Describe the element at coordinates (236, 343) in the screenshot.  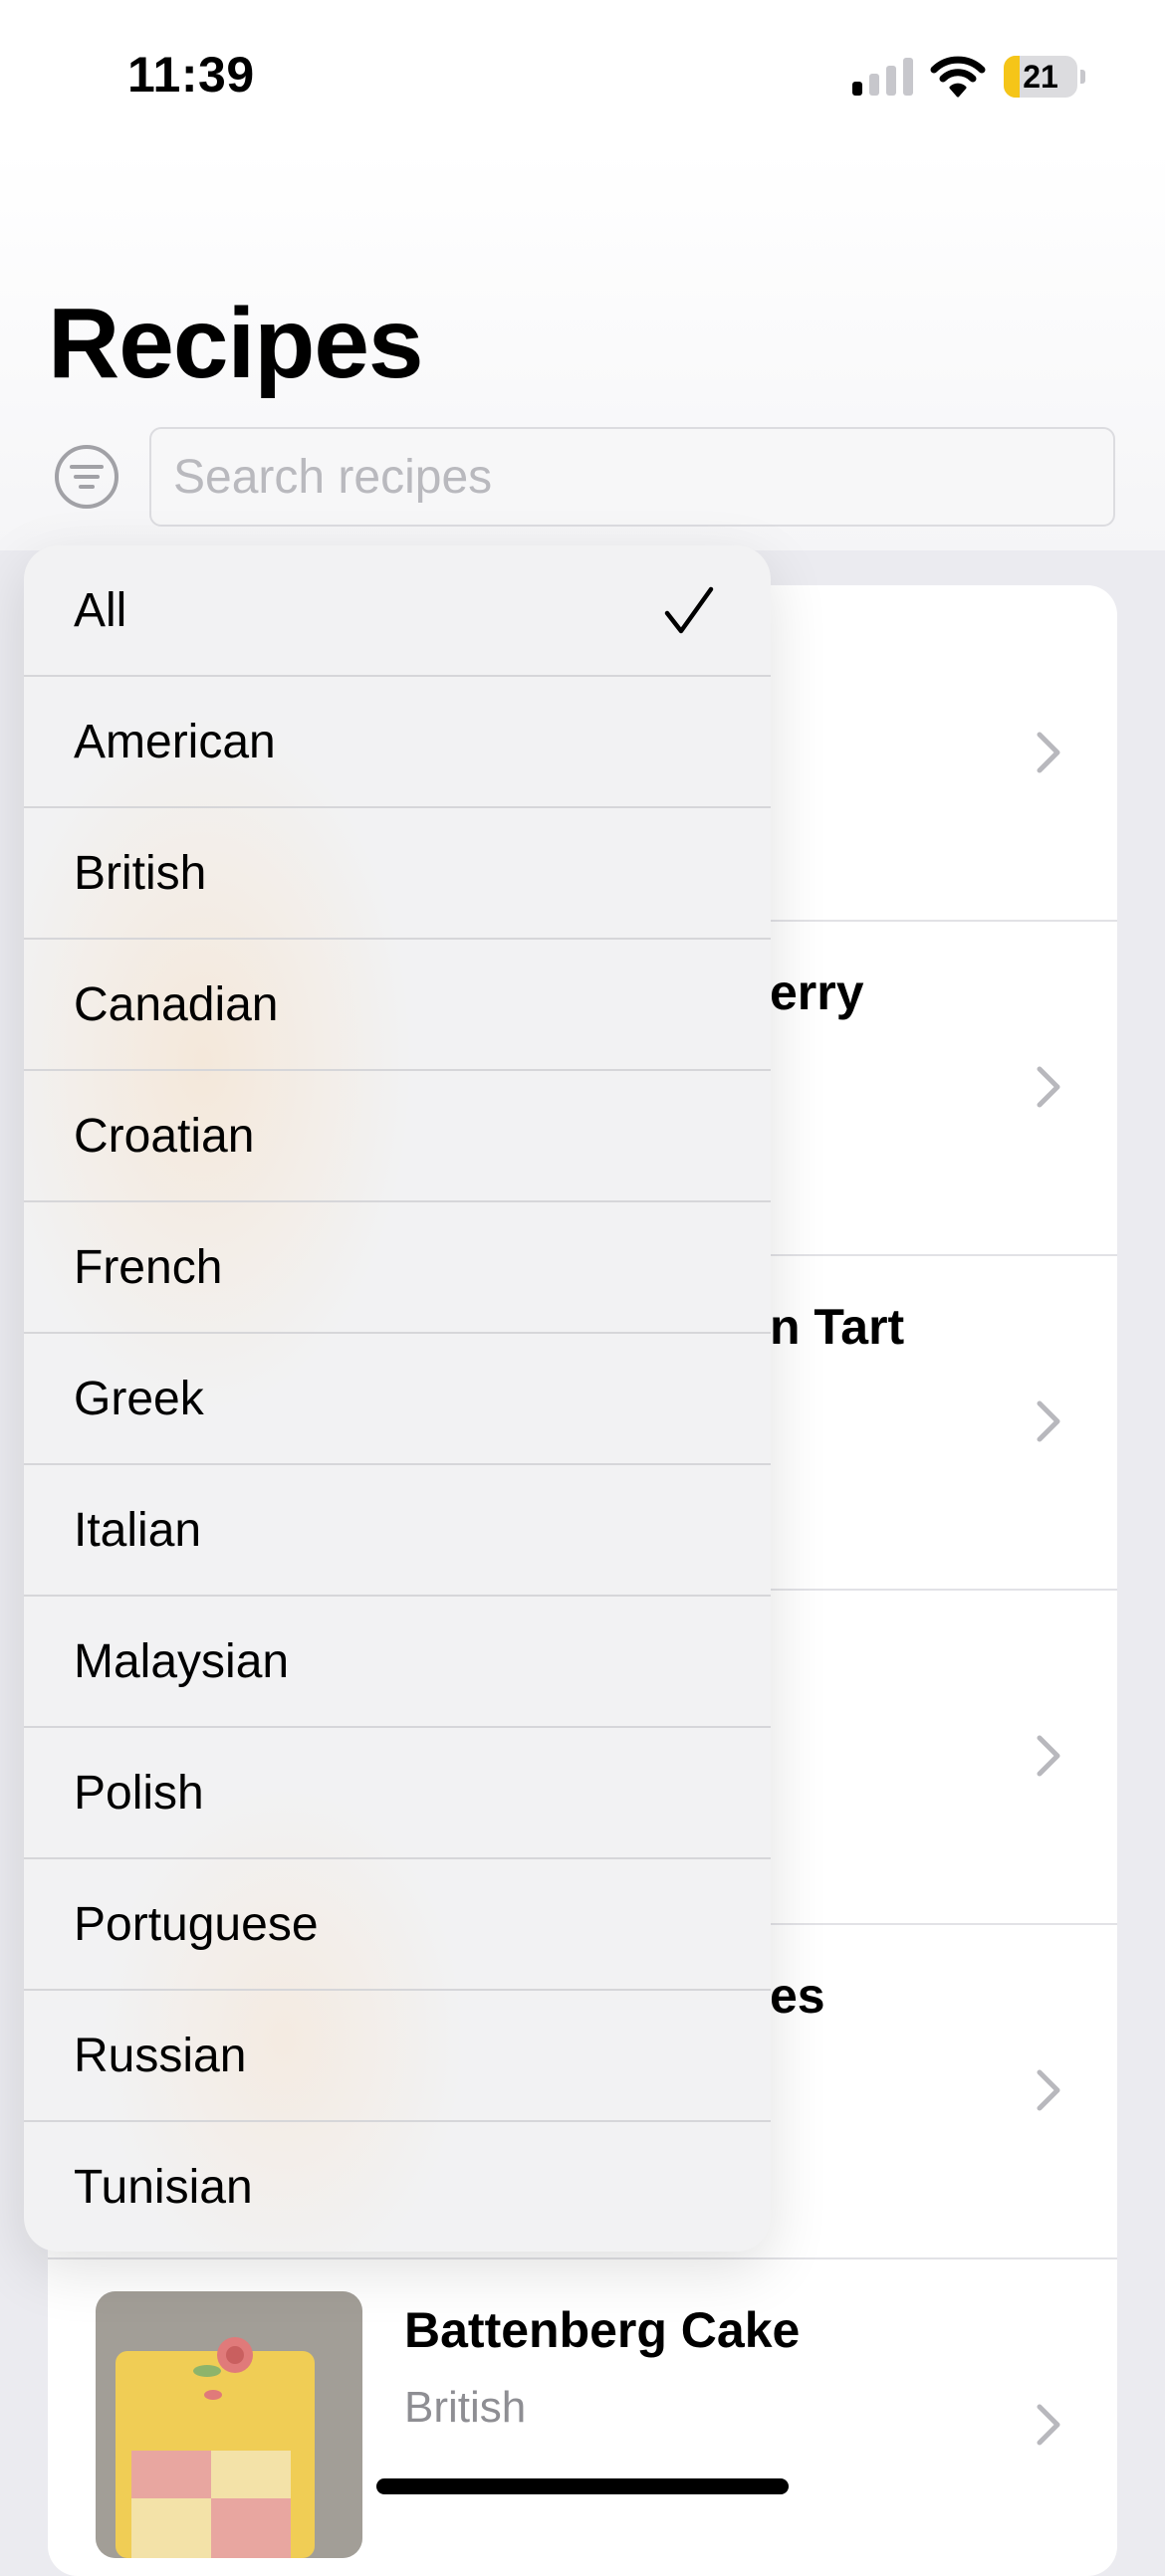
I see `page-title: Recipes` at that location.